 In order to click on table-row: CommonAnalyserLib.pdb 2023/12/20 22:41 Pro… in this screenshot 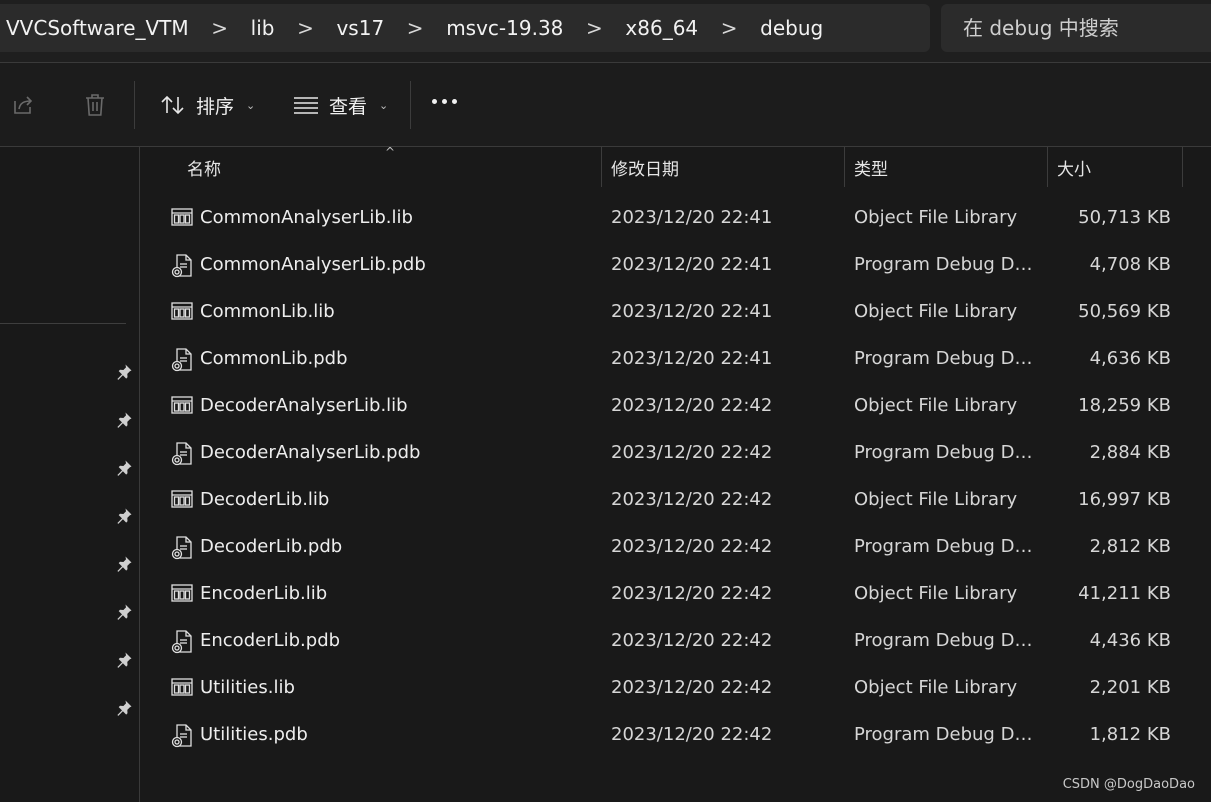, I will do `click(676, 265)`.